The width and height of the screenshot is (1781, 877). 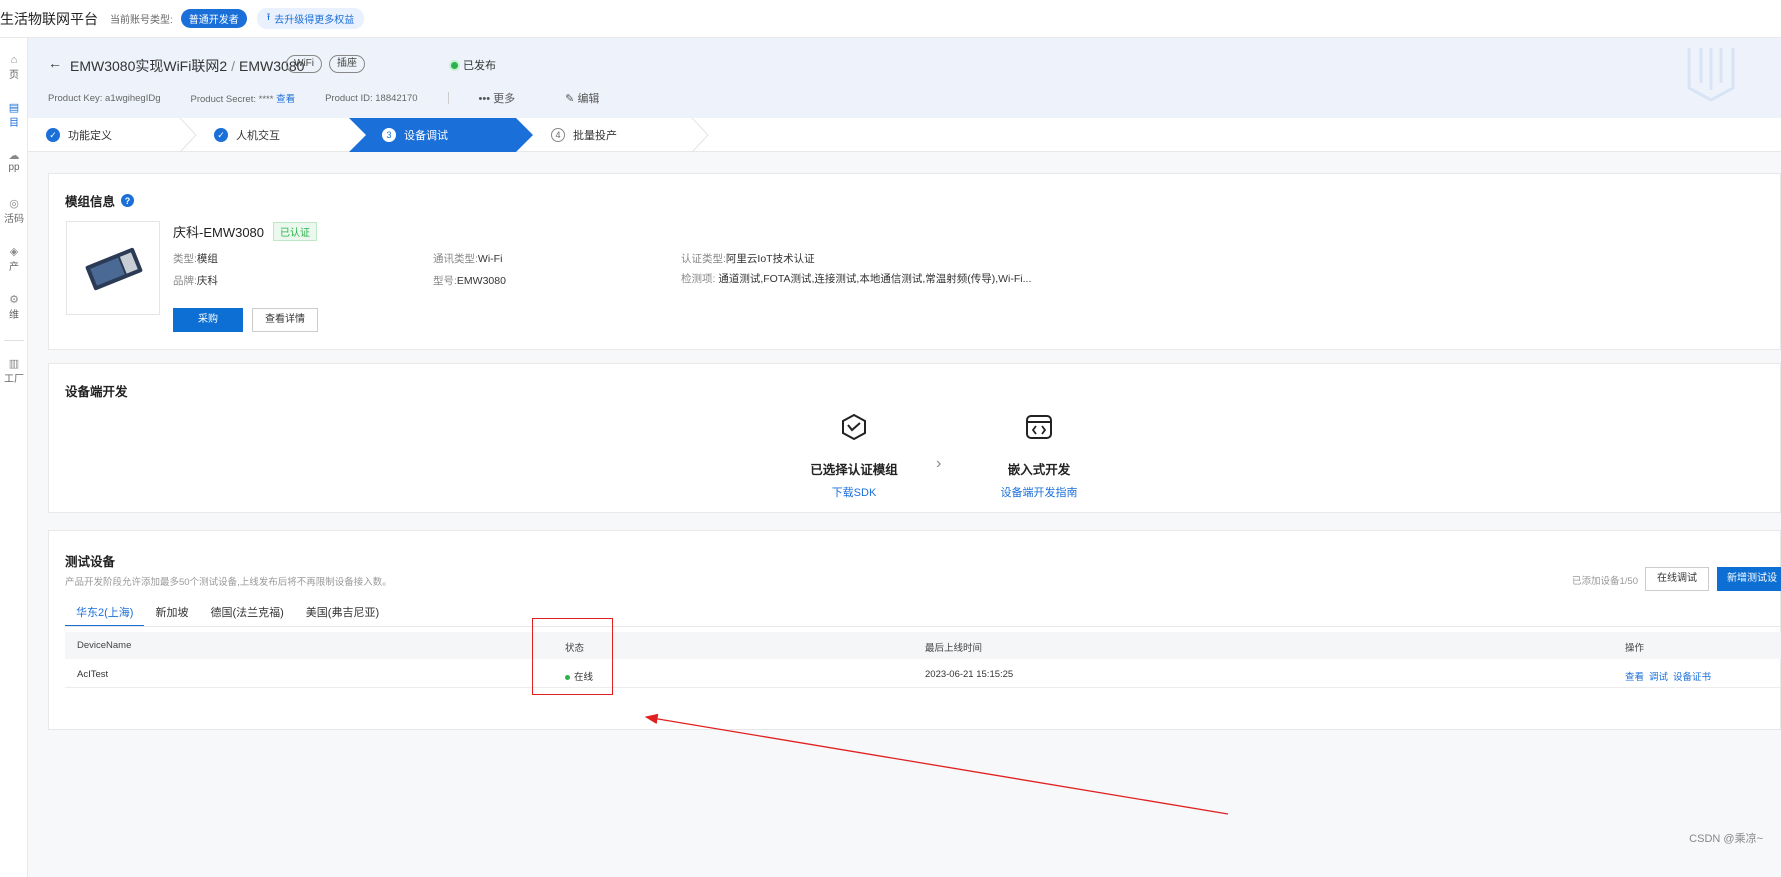 I want to click on app-icon: ☁, so click(x=14, y=156).